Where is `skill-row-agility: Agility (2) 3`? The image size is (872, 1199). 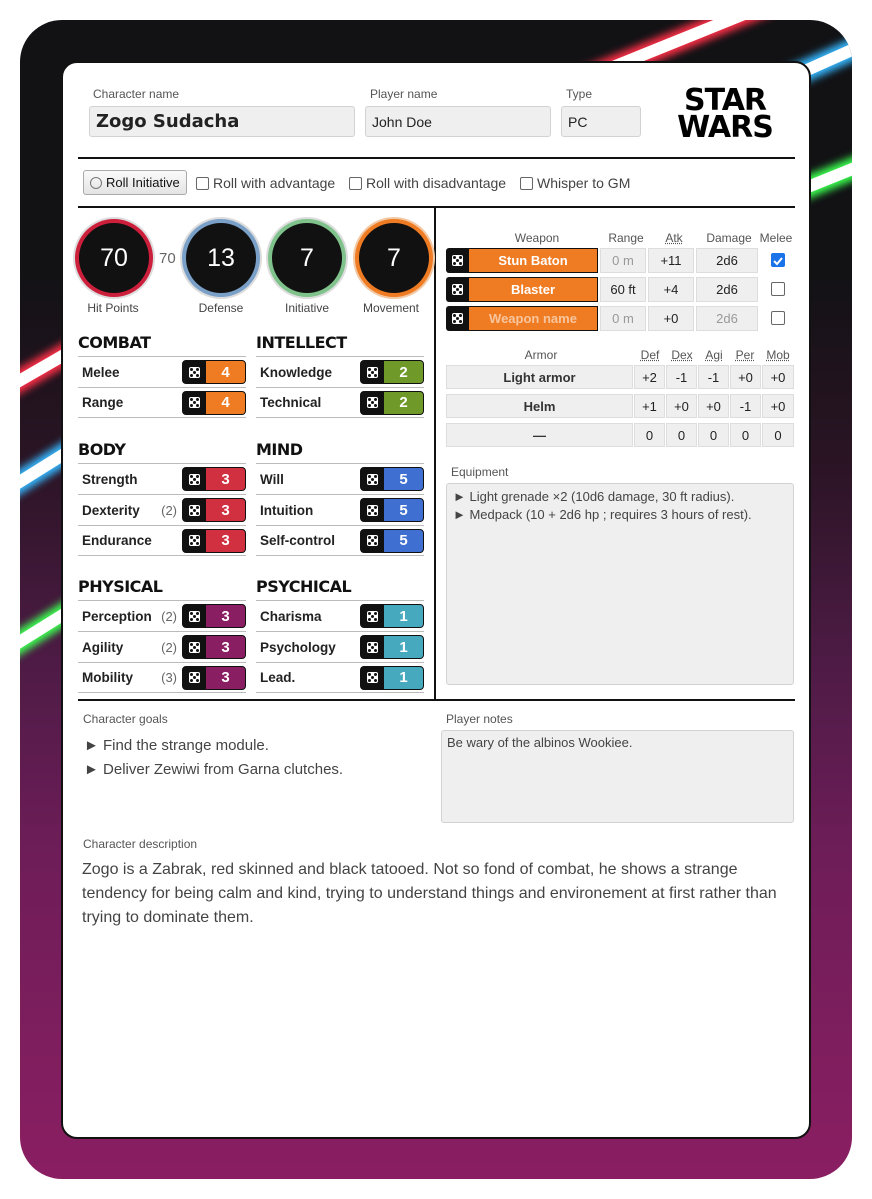 skill-row-agility: Agility (2) 3 is located at coordinates (162, 646).